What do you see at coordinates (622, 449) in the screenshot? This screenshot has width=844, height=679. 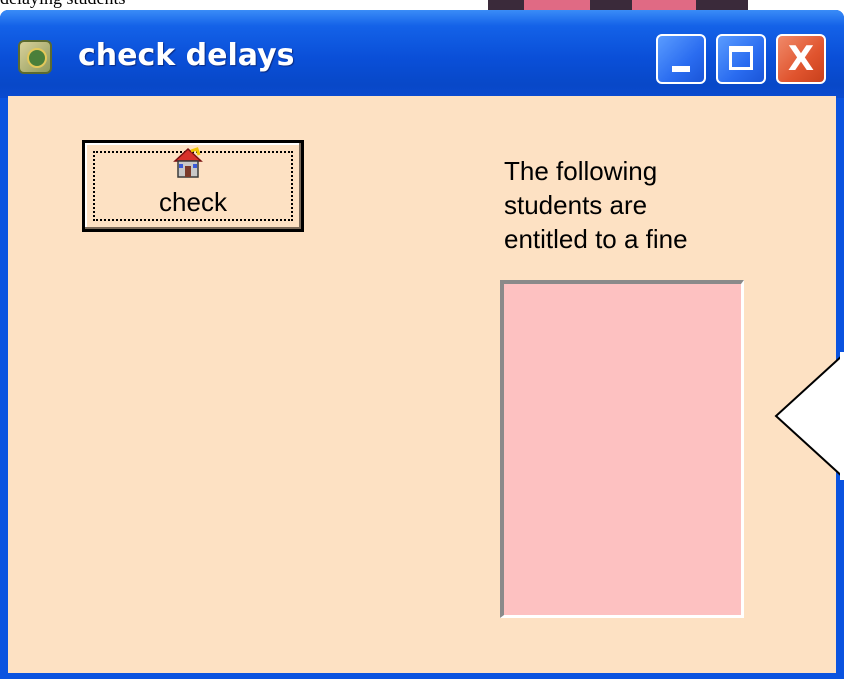 I see `fined-students-list` at bounding box center [622, 449].